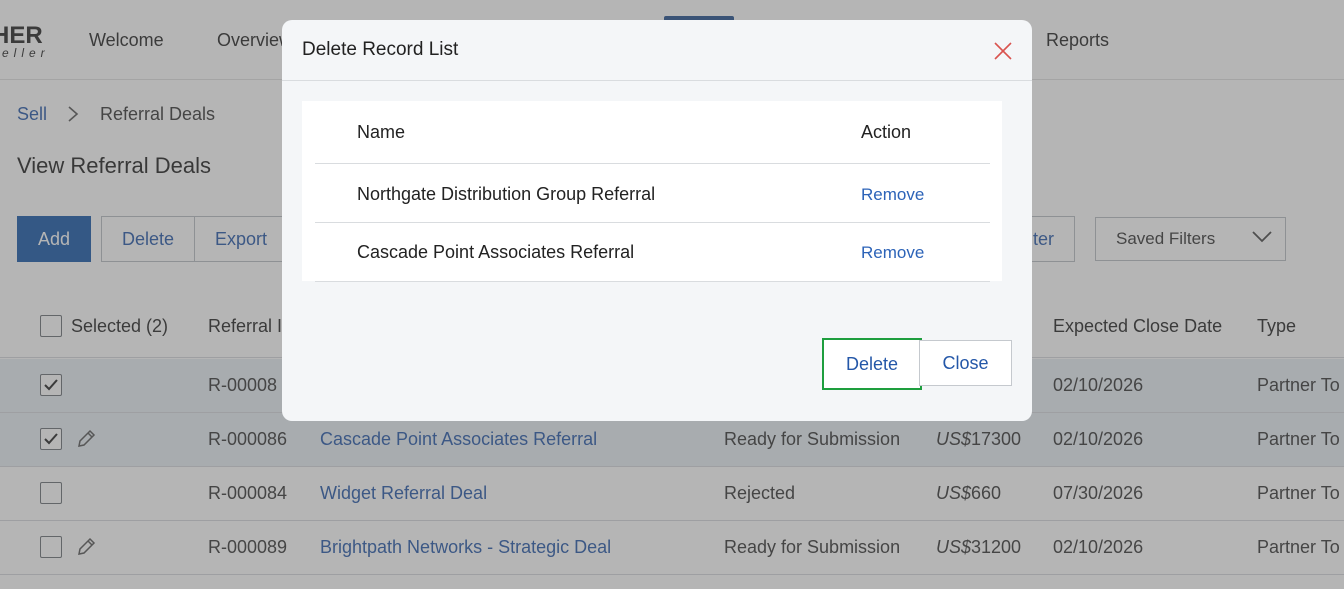 This screenshot has height=589, width=1344. I want to click on column-name-header: Name, so click(381, 132).